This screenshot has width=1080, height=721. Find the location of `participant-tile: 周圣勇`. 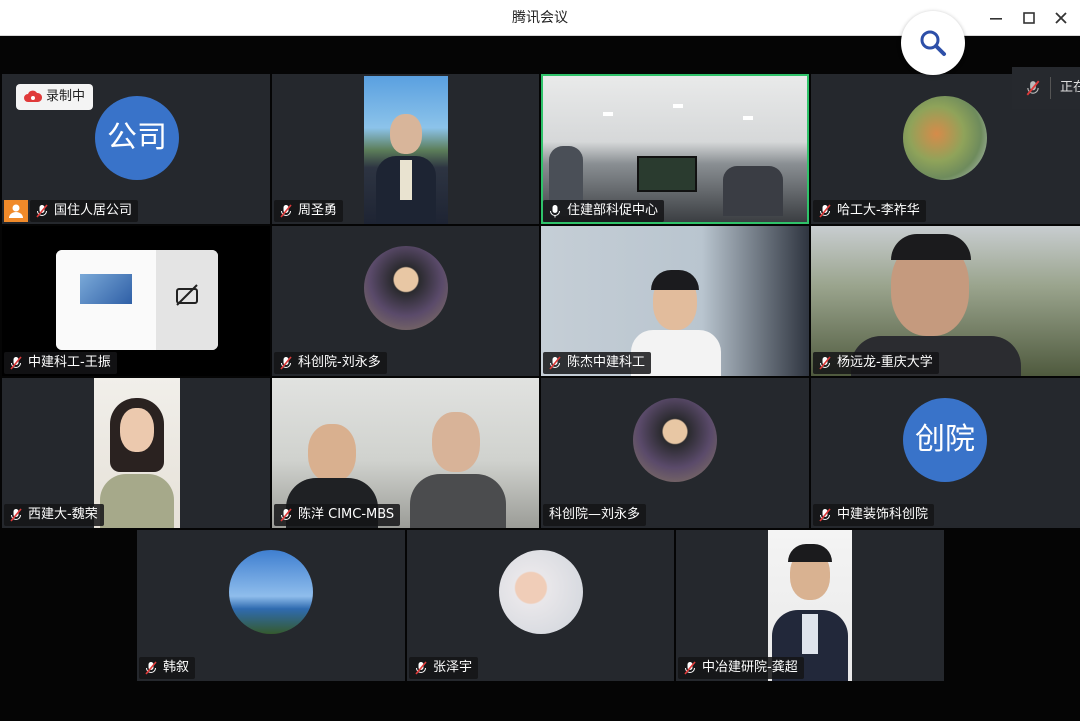

participant-tile: 周圣勇 is located at coordinates (405, 149).